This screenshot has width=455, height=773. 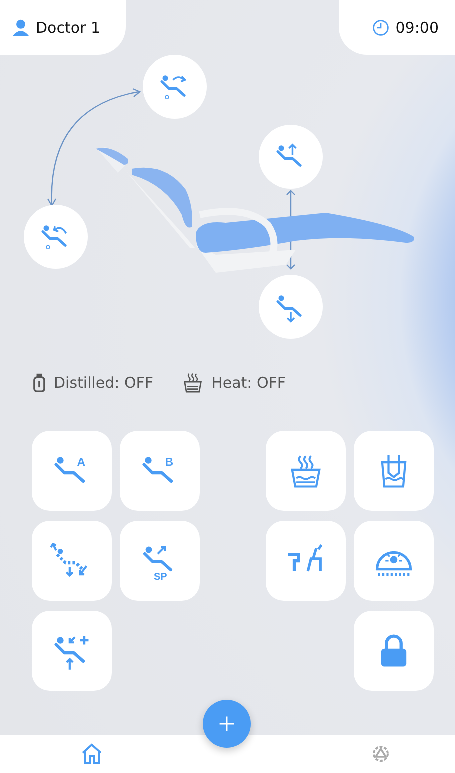 I want to click on preset-button: A, so click(x=72, y=471).